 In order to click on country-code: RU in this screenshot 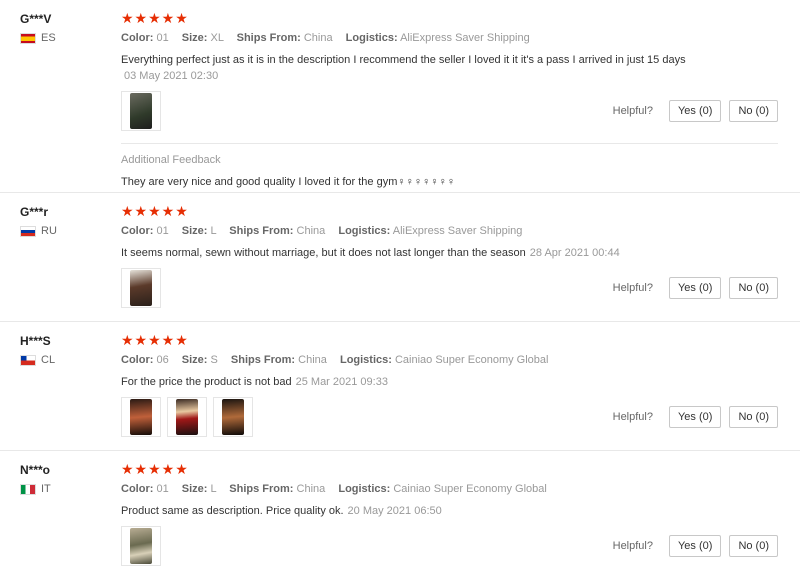, I will do `click(49, 231)`.